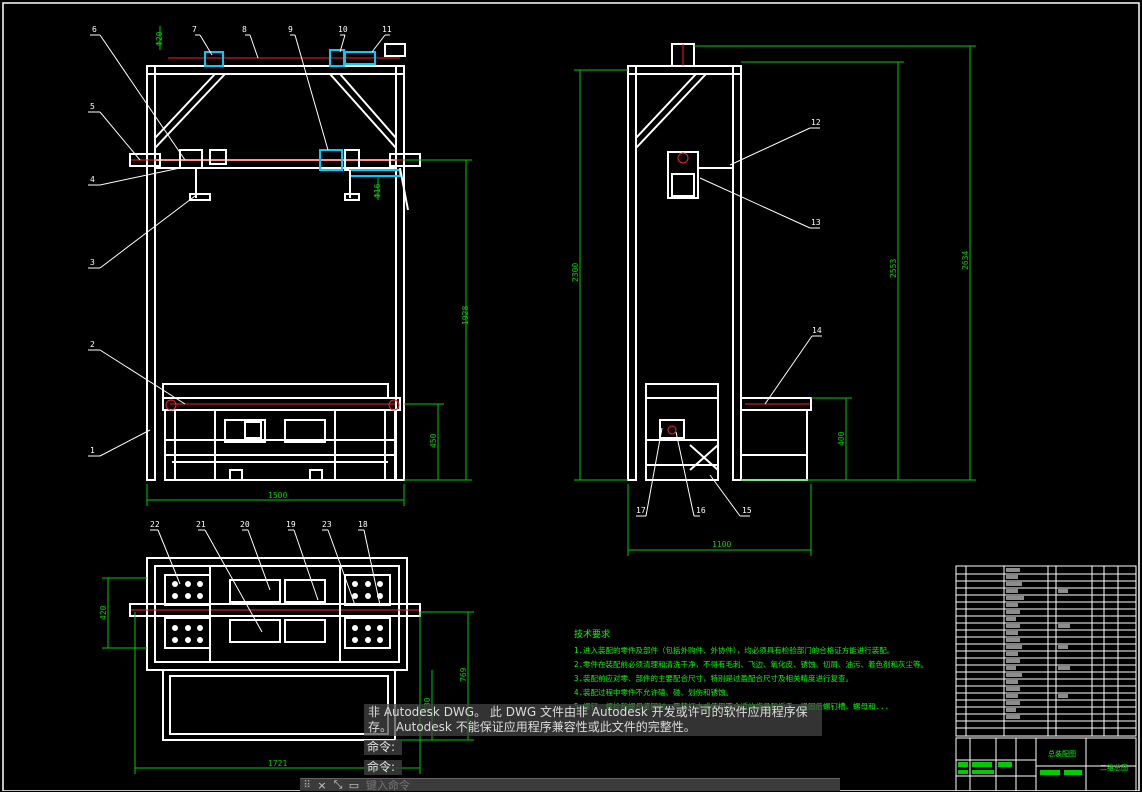 Image resolution: width=1142 pixels, height=792 pixels. I want to click on dim-height-low-front: 450, so click(433, 440).